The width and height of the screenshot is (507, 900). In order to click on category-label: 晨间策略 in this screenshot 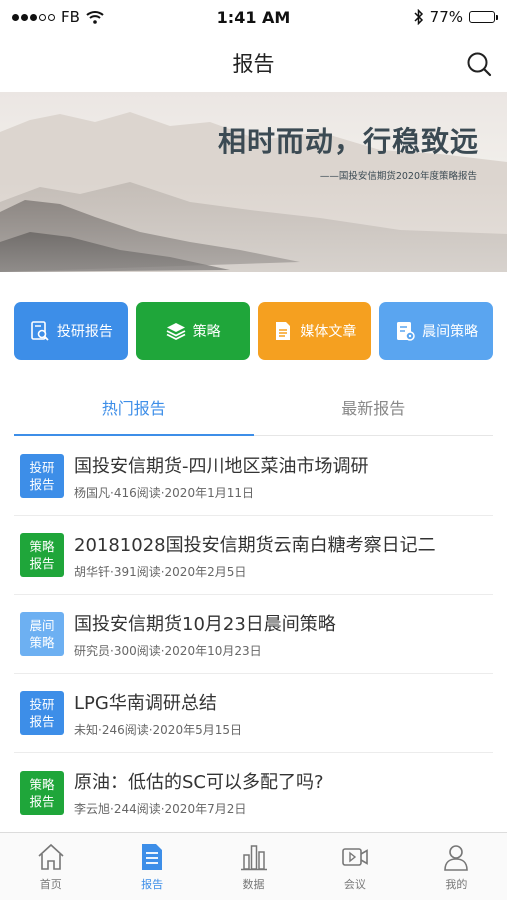, I will do `click(450, 332)`.